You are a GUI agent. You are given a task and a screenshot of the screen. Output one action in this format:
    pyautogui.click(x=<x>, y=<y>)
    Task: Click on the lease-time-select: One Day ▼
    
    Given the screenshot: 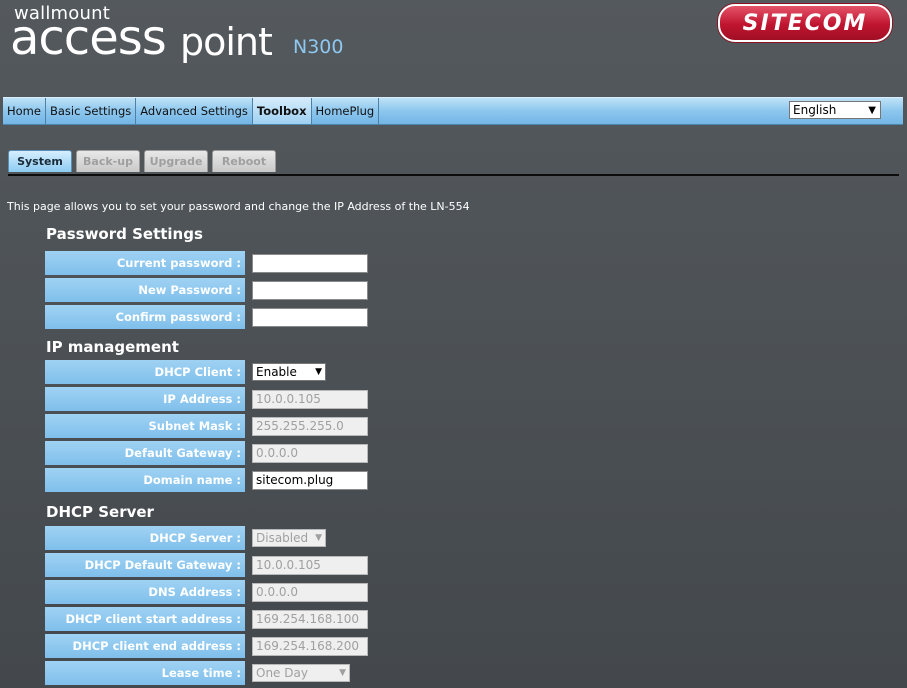 What is the action you would take?
    pyautogui.click(x=301, y=673)
    